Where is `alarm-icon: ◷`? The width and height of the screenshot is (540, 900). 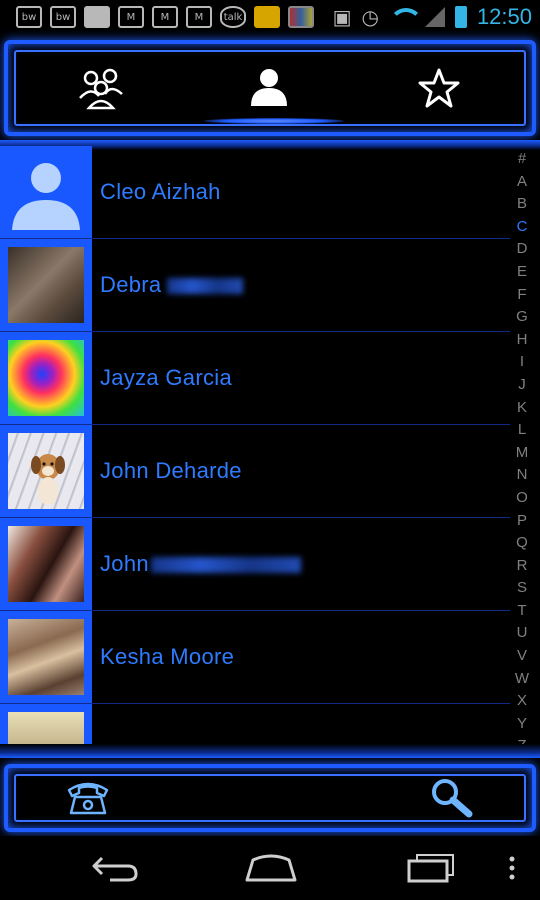 alarm-icon: ◷ is located at coordinates (370, 17).